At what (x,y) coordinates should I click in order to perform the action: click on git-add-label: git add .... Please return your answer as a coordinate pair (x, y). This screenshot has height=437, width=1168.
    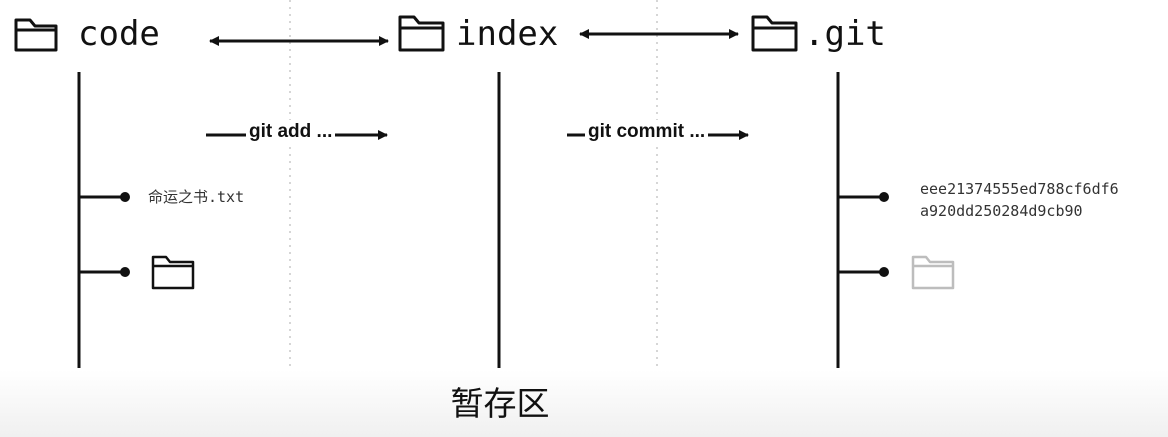
    Looking at the image, I should click on (291, 132).